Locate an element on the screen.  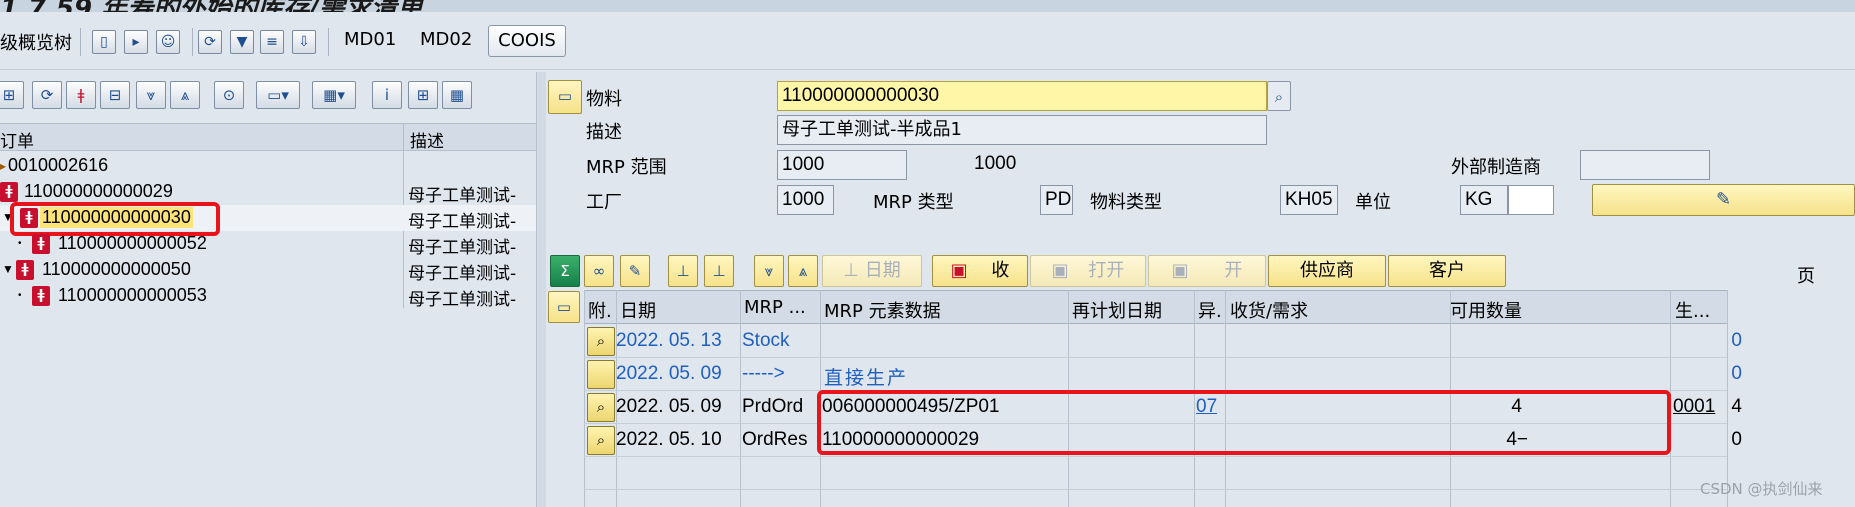
coois-button: COOIS is located at coordinates (527, 41).